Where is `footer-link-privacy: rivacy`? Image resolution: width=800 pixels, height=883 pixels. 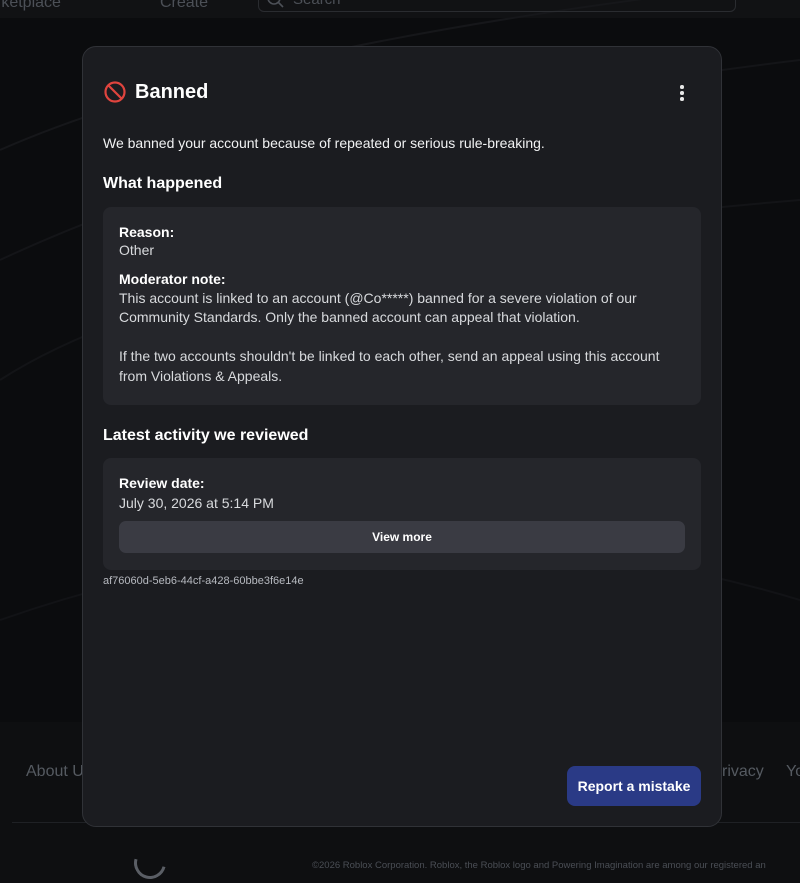 footer-link-privacy: rivacy is located at coordinates (743, 772).